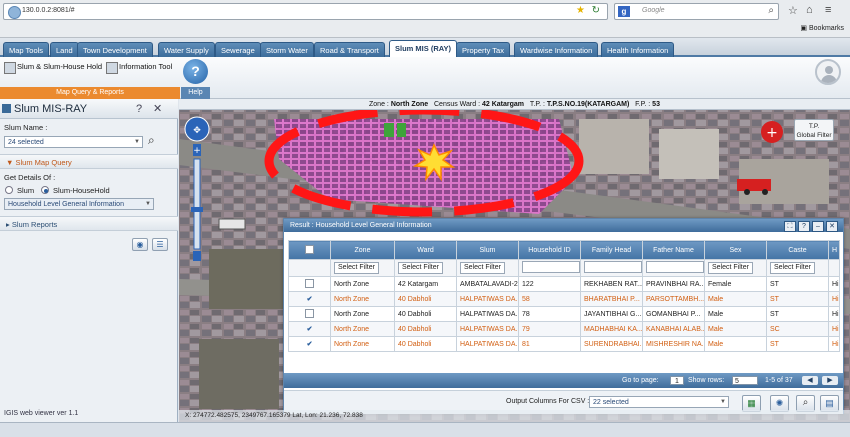 Image resolution: width=850 pixels, height=437 pixels. Describe the element at coordinates (735, 250) in the screenshot. I see `column-header: Sex` at that location.